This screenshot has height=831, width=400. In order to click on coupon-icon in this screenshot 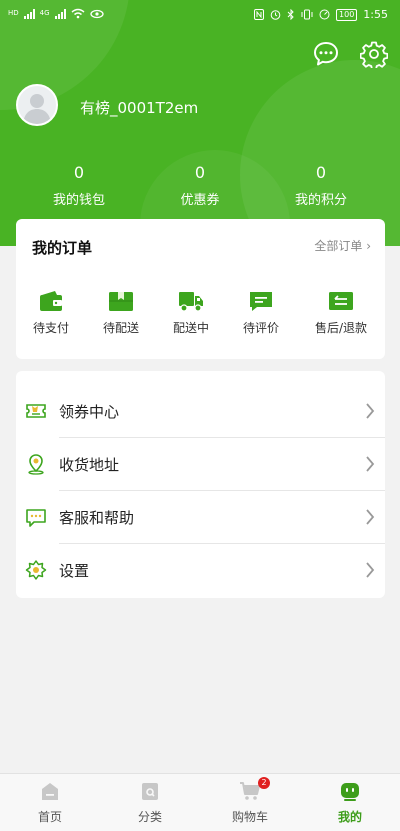, I will do `click(36, 411)`.